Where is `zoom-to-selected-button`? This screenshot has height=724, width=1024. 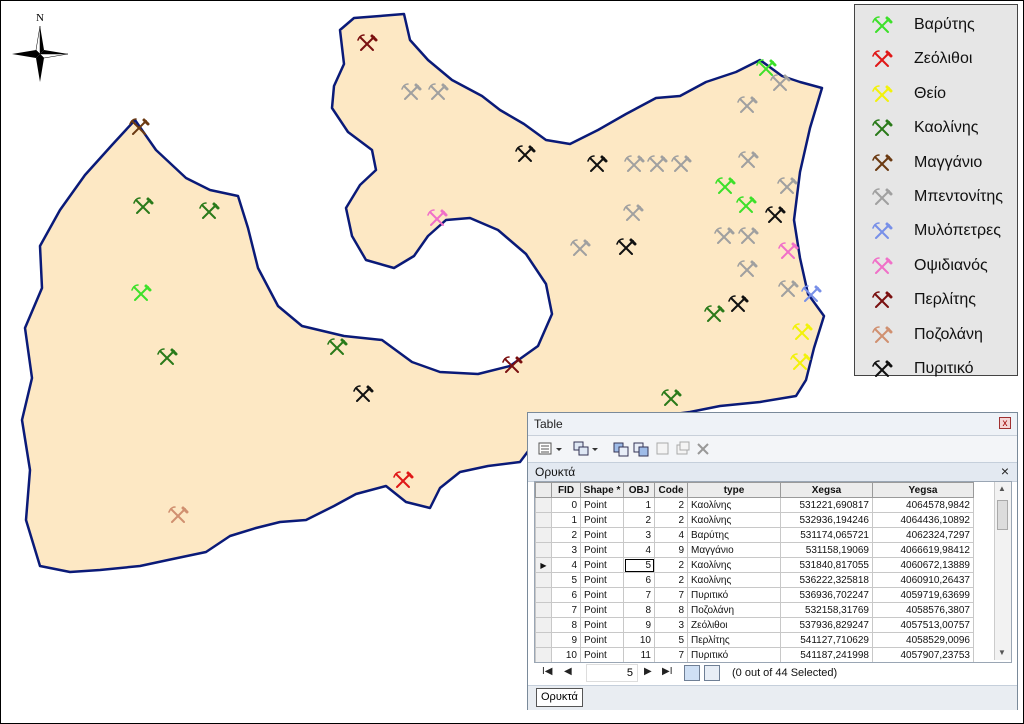
zoom-to-selected-button is located at coordinates (683, 449).